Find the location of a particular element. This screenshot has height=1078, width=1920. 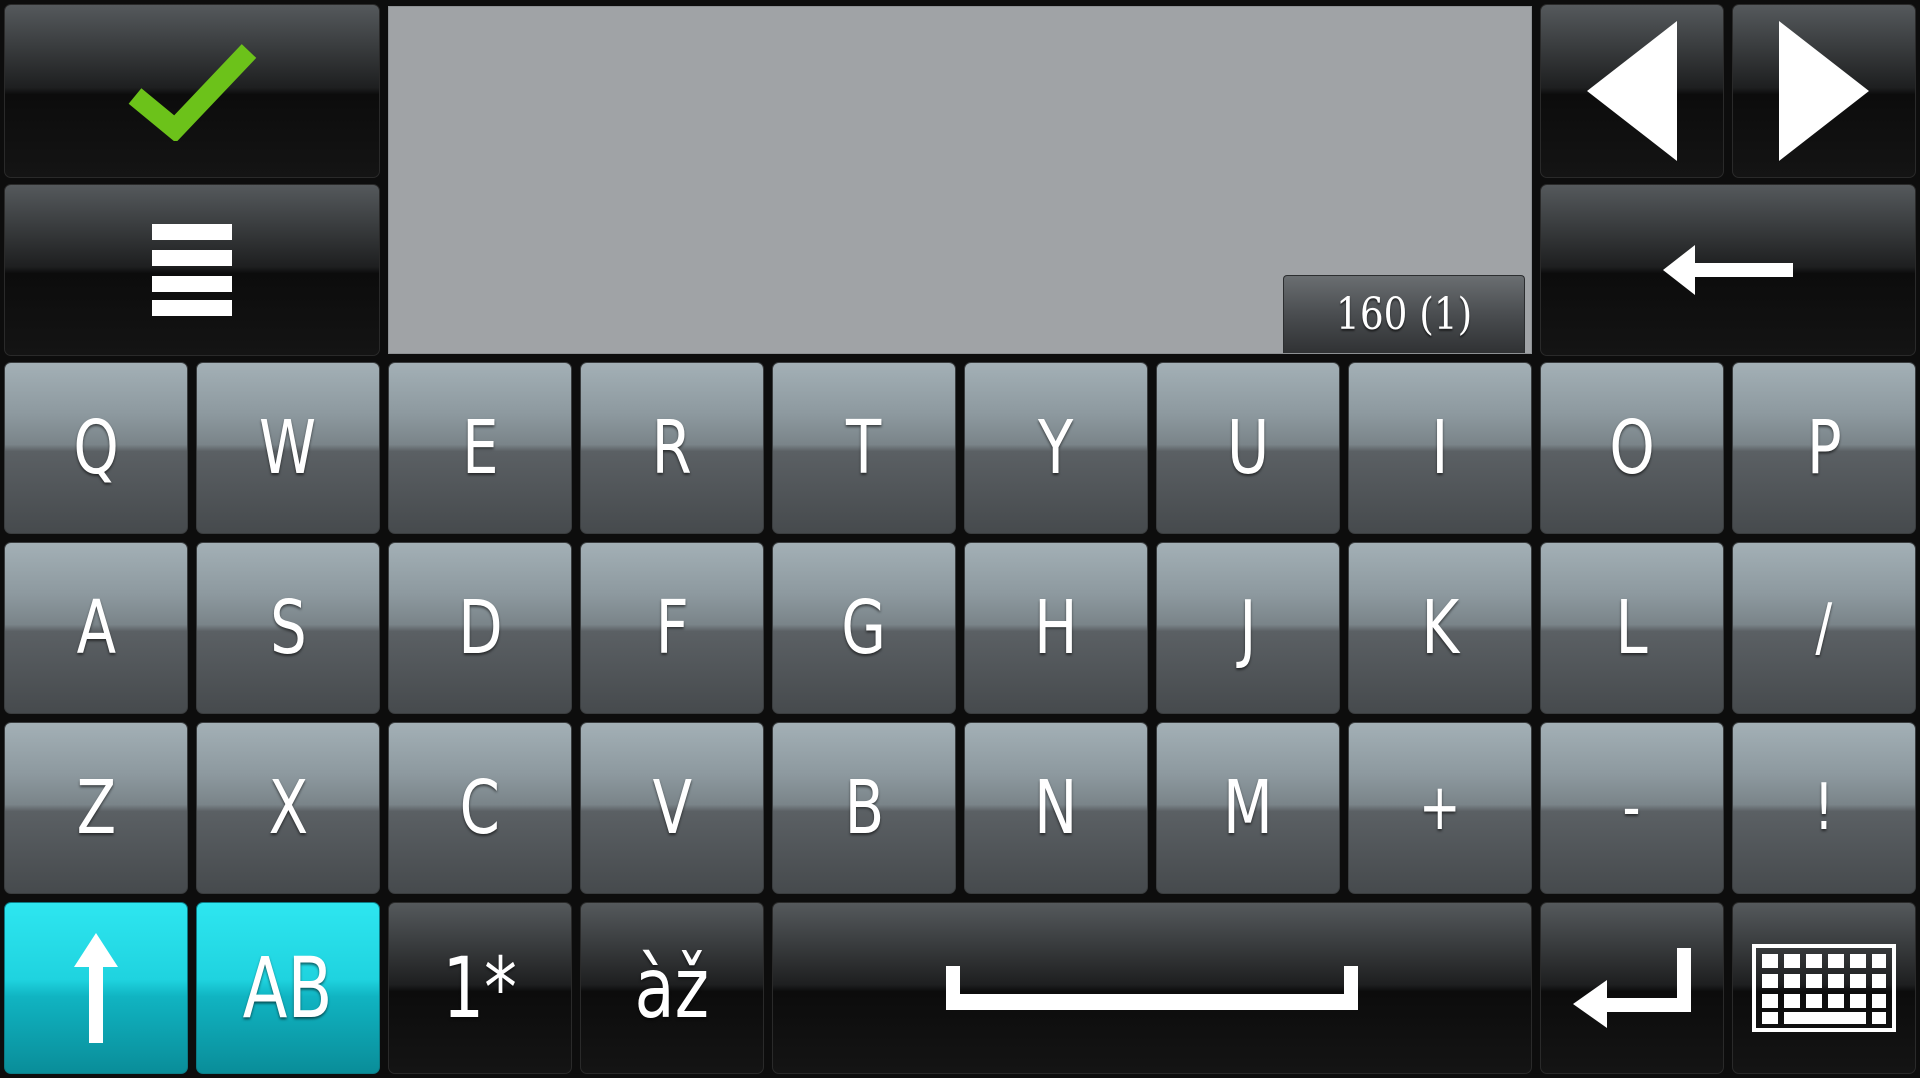

key-symbol-9-2: ! is located at coordinates (1824, 808).